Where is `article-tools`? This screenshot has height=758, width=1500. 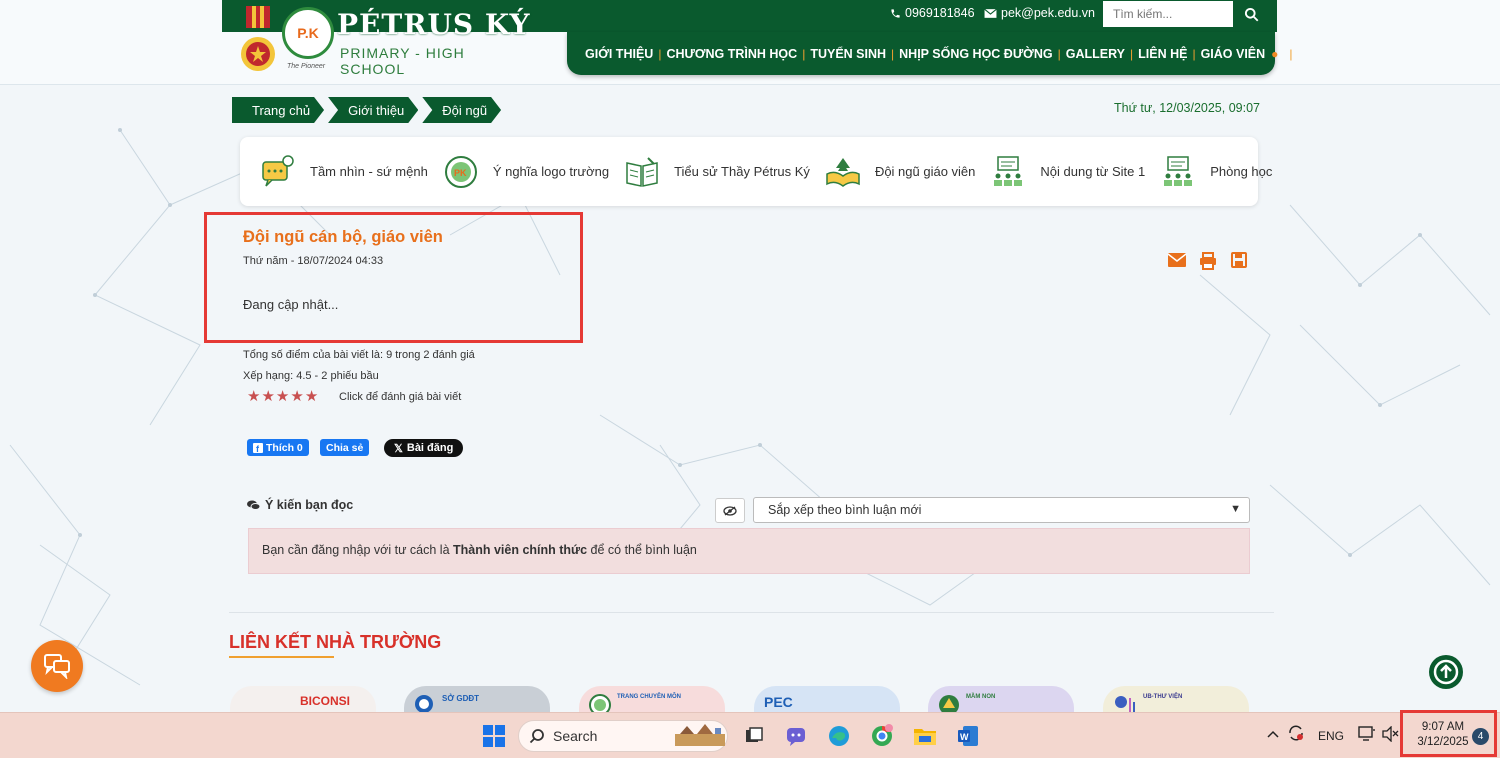 article-tools is located at coordinates (1209, 261).